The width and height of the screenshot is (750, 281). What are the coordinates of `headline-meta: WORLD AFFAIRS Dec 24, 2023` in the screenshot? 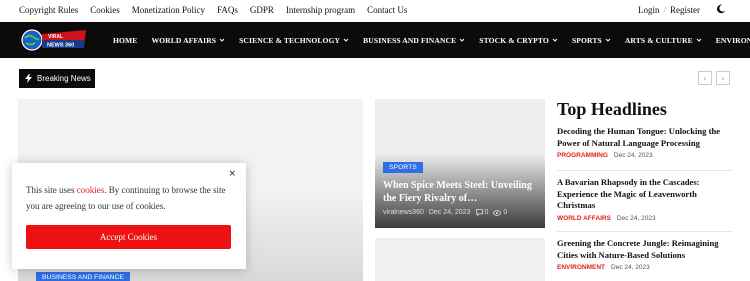 It's located at (644, 218).